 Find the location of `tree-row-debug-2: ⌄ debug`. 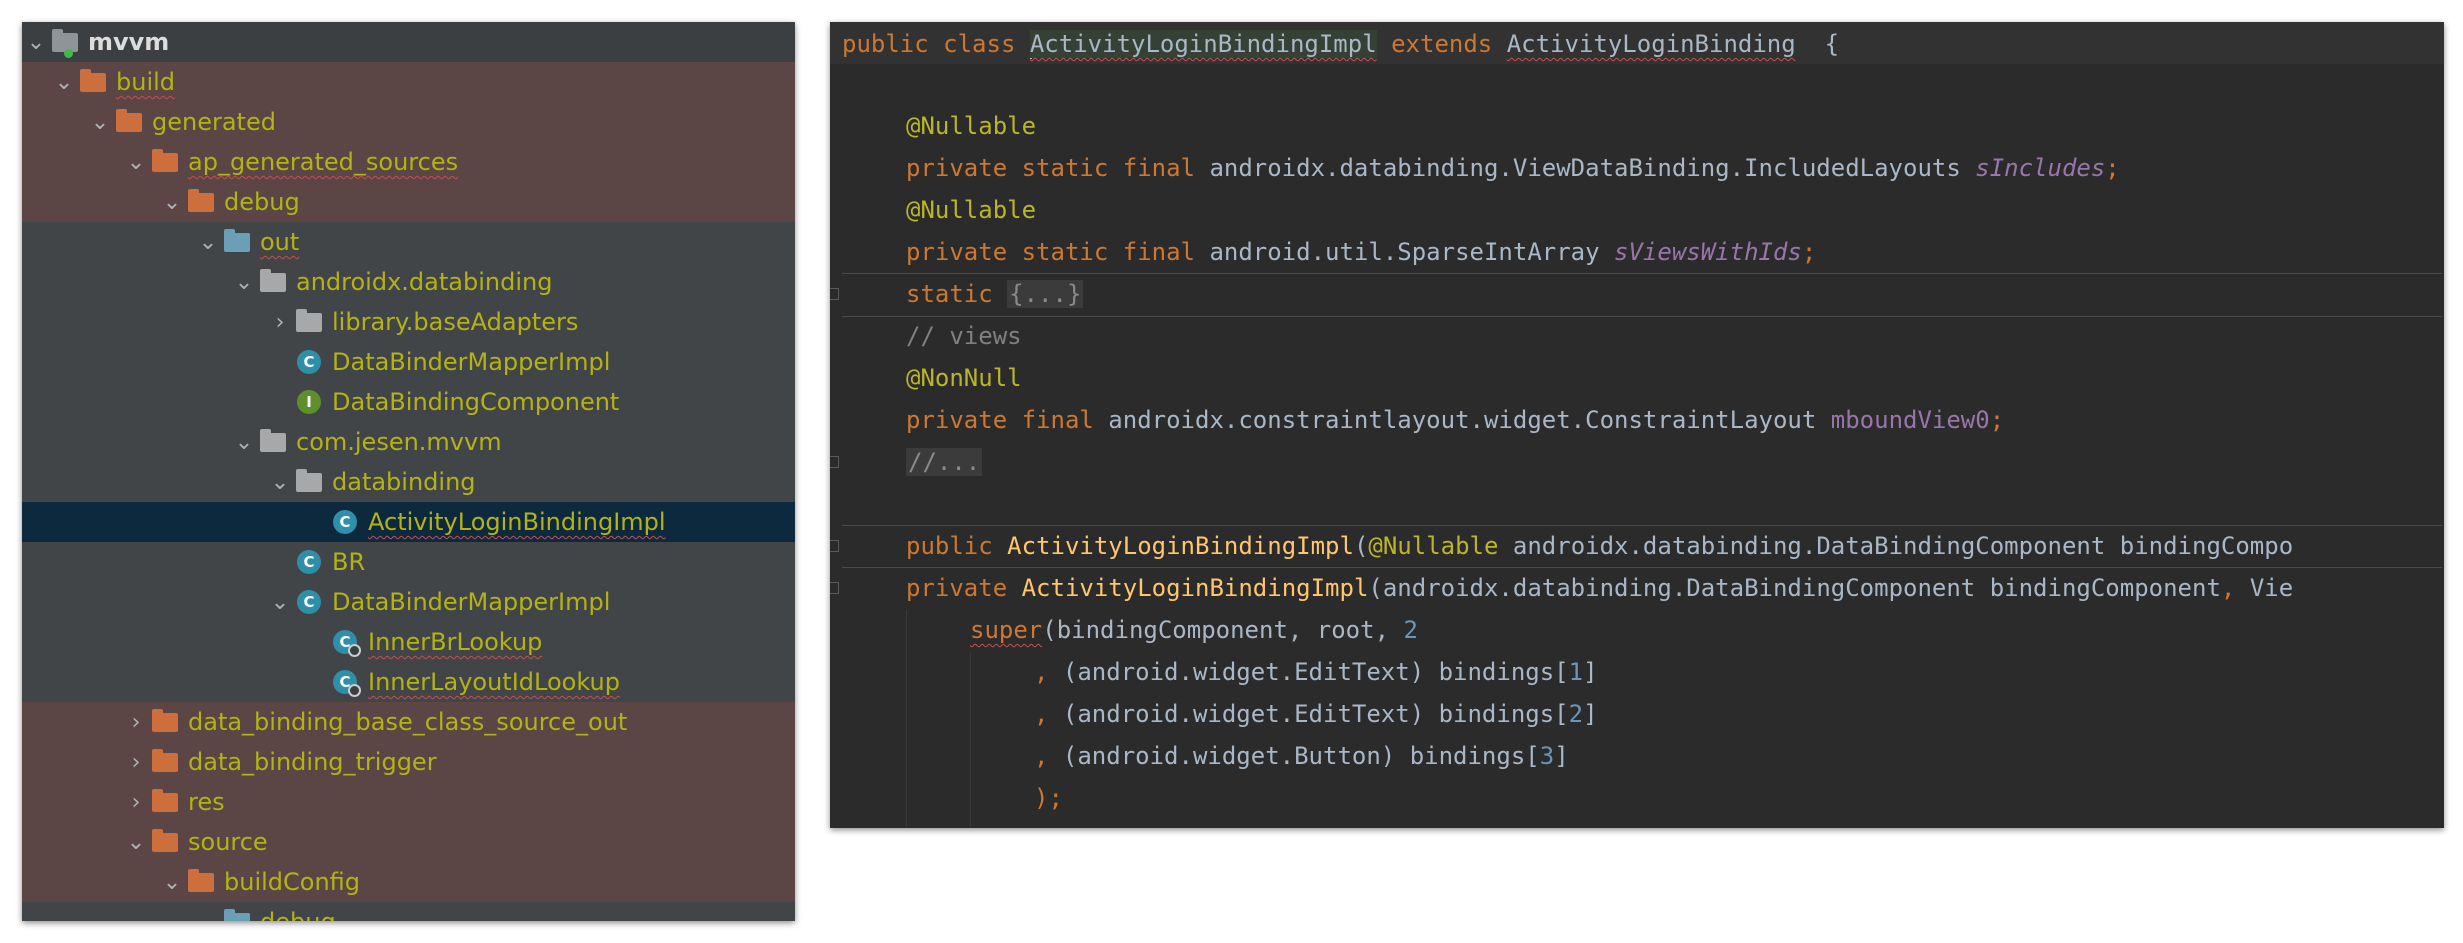

tree-row-debug-2: ⌄ debug is located at coordinates (408, 911).